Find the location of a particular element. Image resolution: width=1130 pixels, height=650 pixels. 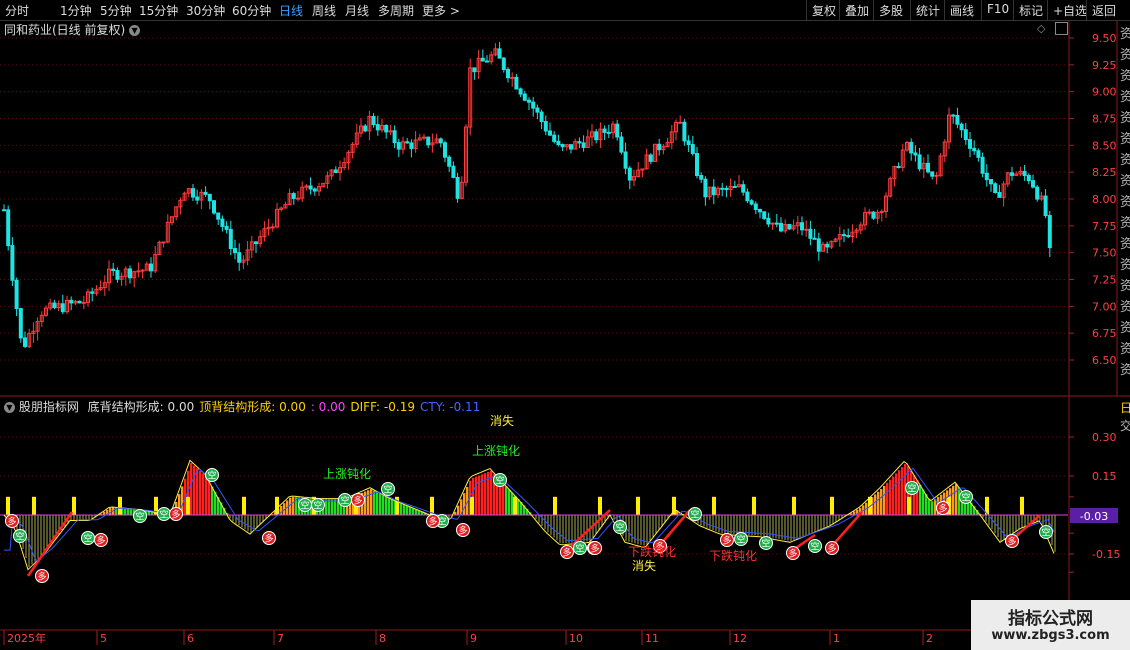

ind-tick-label: 0.30 is located at coordinates (1104, 437).